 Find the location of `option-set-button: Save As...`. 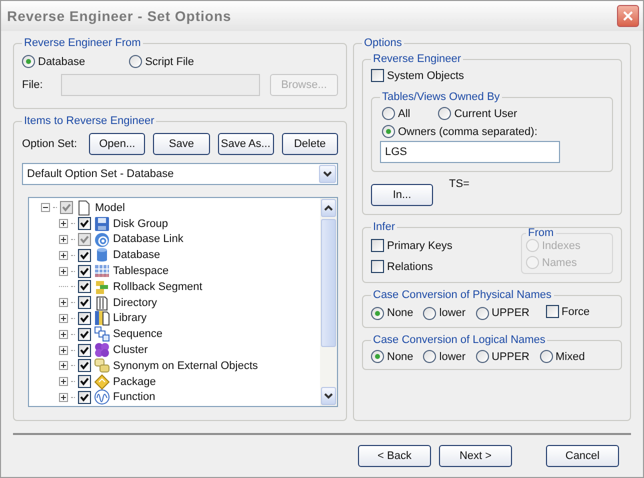

option-set-button: Save As... is located at coordinates (246, 144).